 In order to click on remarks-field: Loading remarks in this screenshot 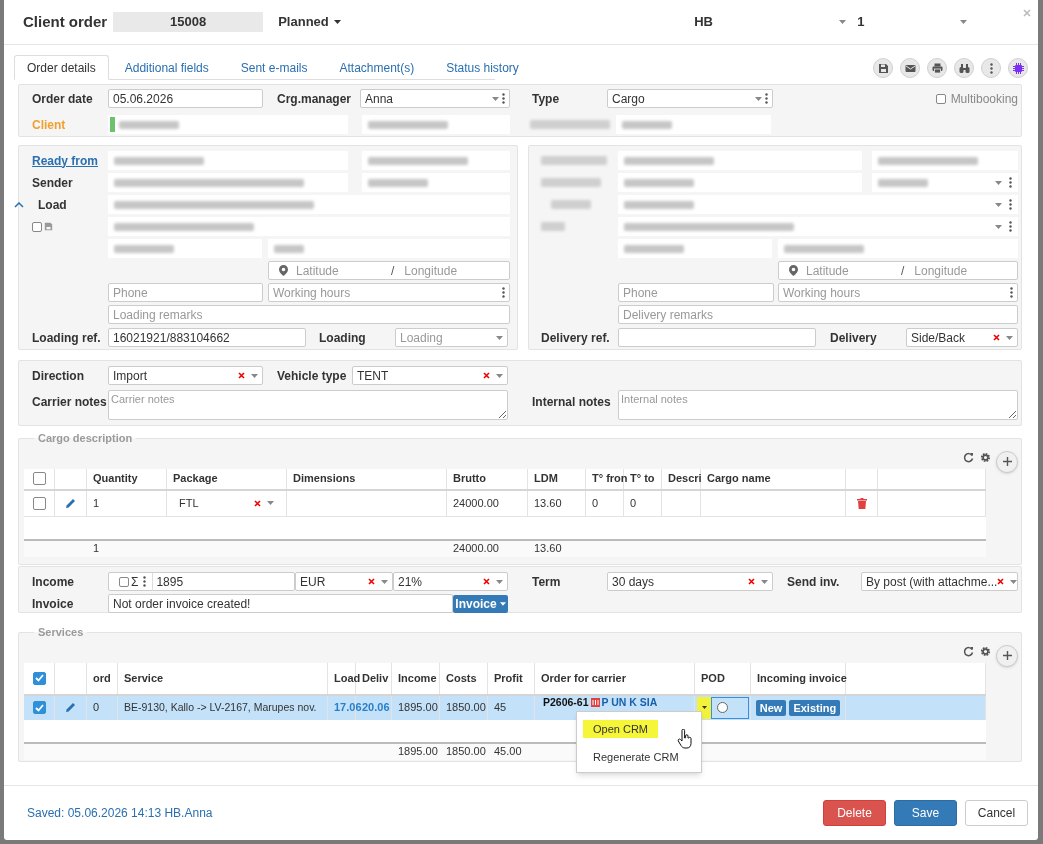, I will do `click(309, 314)`.